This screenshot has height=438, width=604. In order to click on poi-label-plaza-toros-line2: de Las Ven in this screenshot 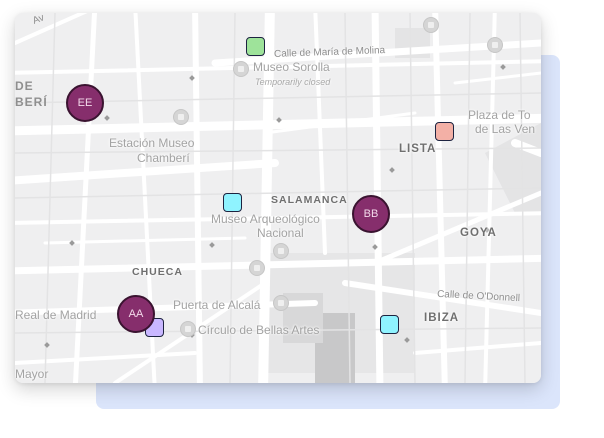, I will do `click(505, 129)`.